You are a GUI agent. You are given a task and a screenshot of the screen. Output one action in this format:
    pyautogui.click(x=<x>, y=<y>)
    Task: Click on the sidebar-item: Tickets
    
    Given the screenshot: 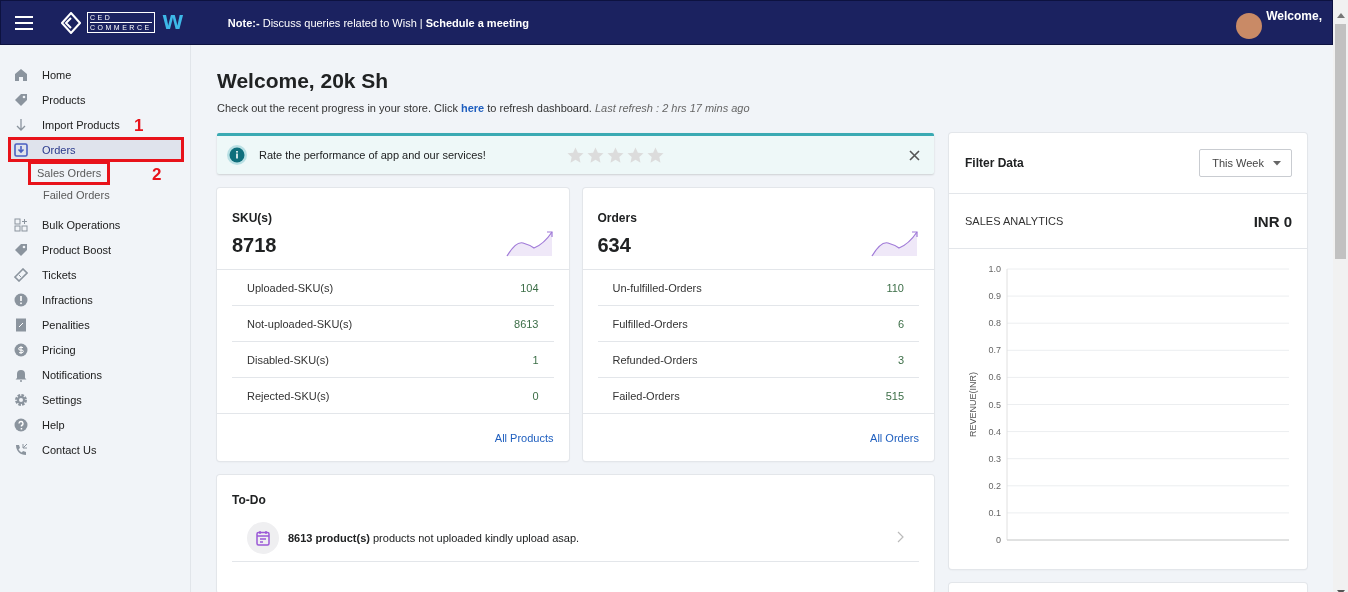 What is the action you would take?
    pyautogui.click(x=44, y=274)
    